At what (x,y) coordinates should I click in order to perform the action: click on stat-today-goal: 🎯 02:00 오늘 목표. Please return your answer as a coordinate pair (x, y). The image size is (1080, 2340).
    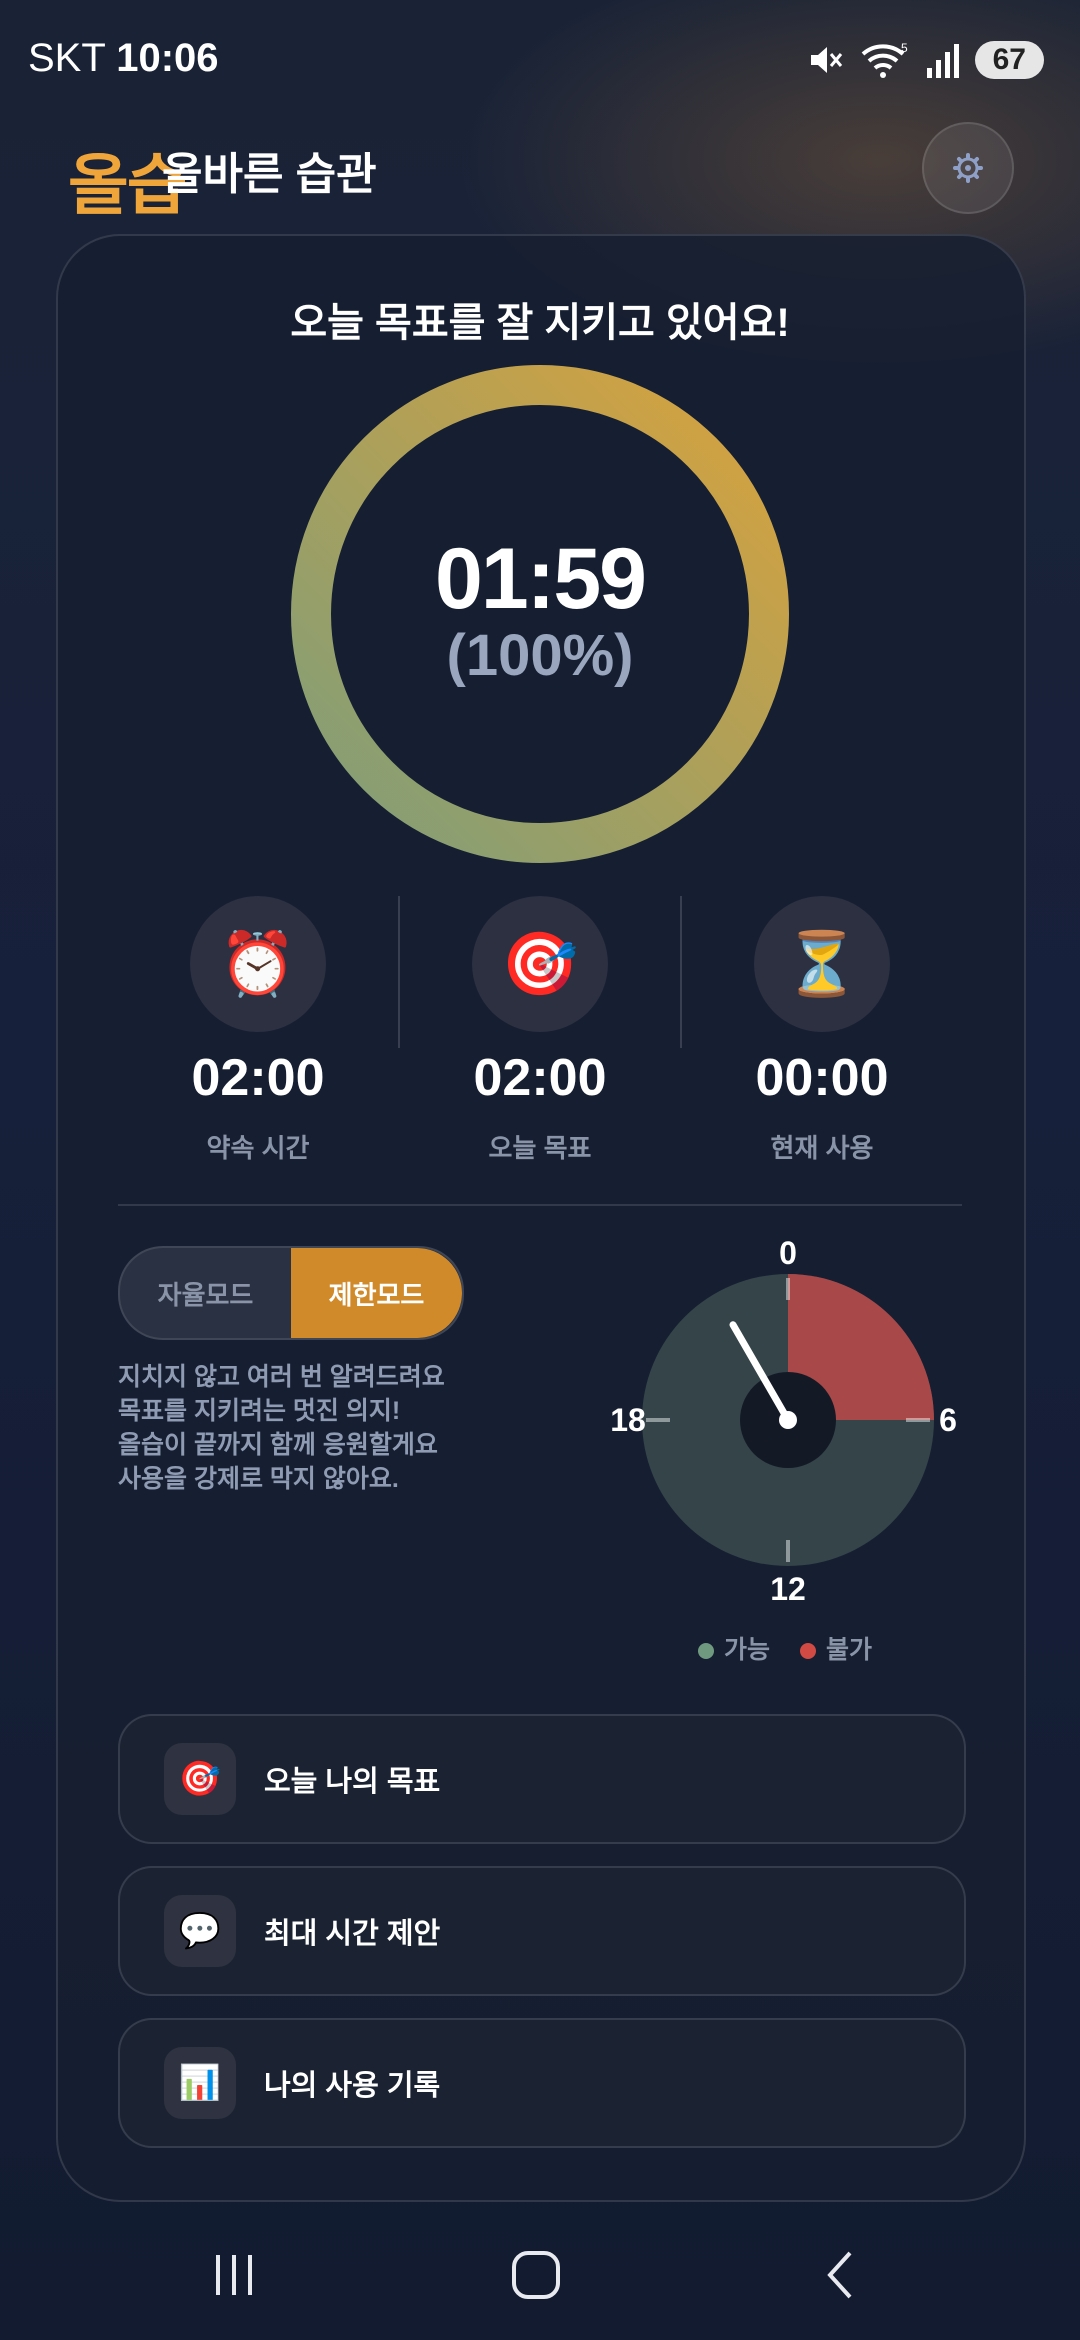
    Looking at the image, I should click on (540, 1030).